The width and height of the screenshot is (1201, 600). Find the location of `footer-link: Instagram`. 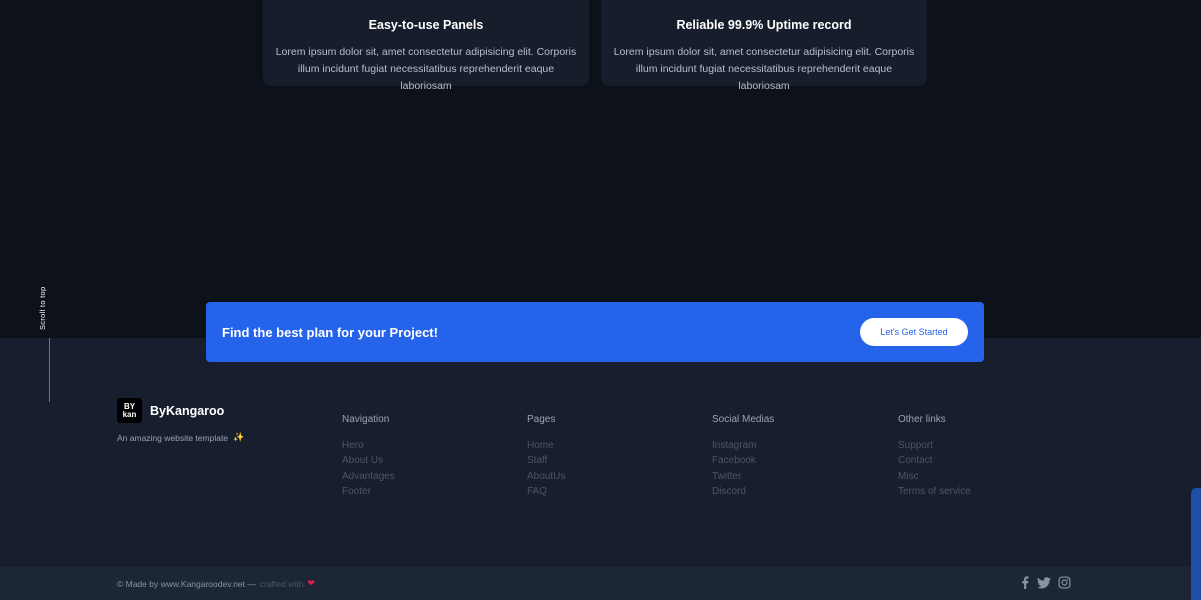

footer-link: Instagram is located at coordinates (743, 445).